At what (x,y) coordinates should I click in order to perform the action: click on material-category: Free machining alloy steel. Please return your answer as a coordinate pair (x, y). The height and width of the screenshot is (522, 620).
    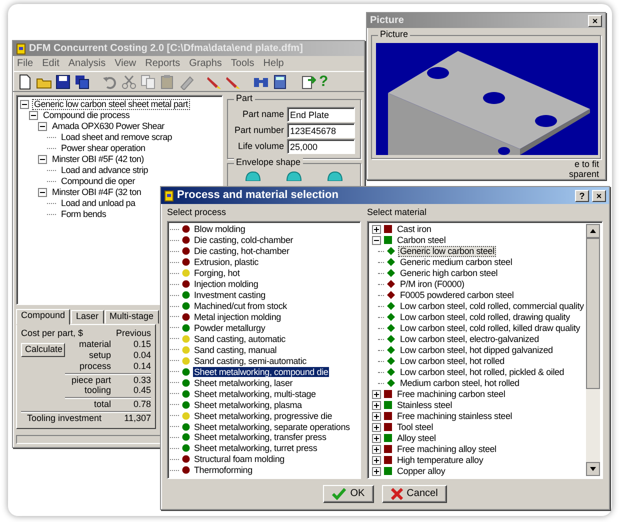
    Looking at the image, I should click on (446, 449).